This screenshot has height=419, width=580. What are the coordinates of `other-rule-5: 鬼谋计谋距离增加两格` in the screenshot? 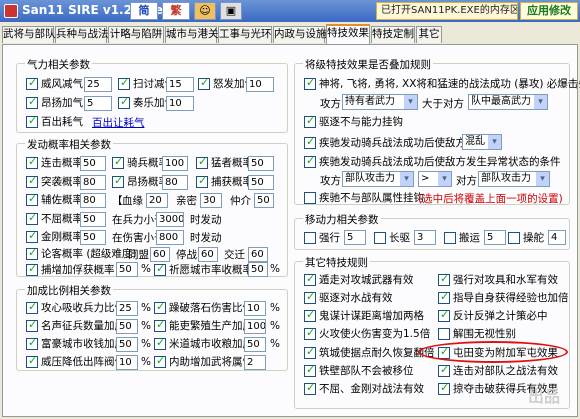 It's located at (364, 316).